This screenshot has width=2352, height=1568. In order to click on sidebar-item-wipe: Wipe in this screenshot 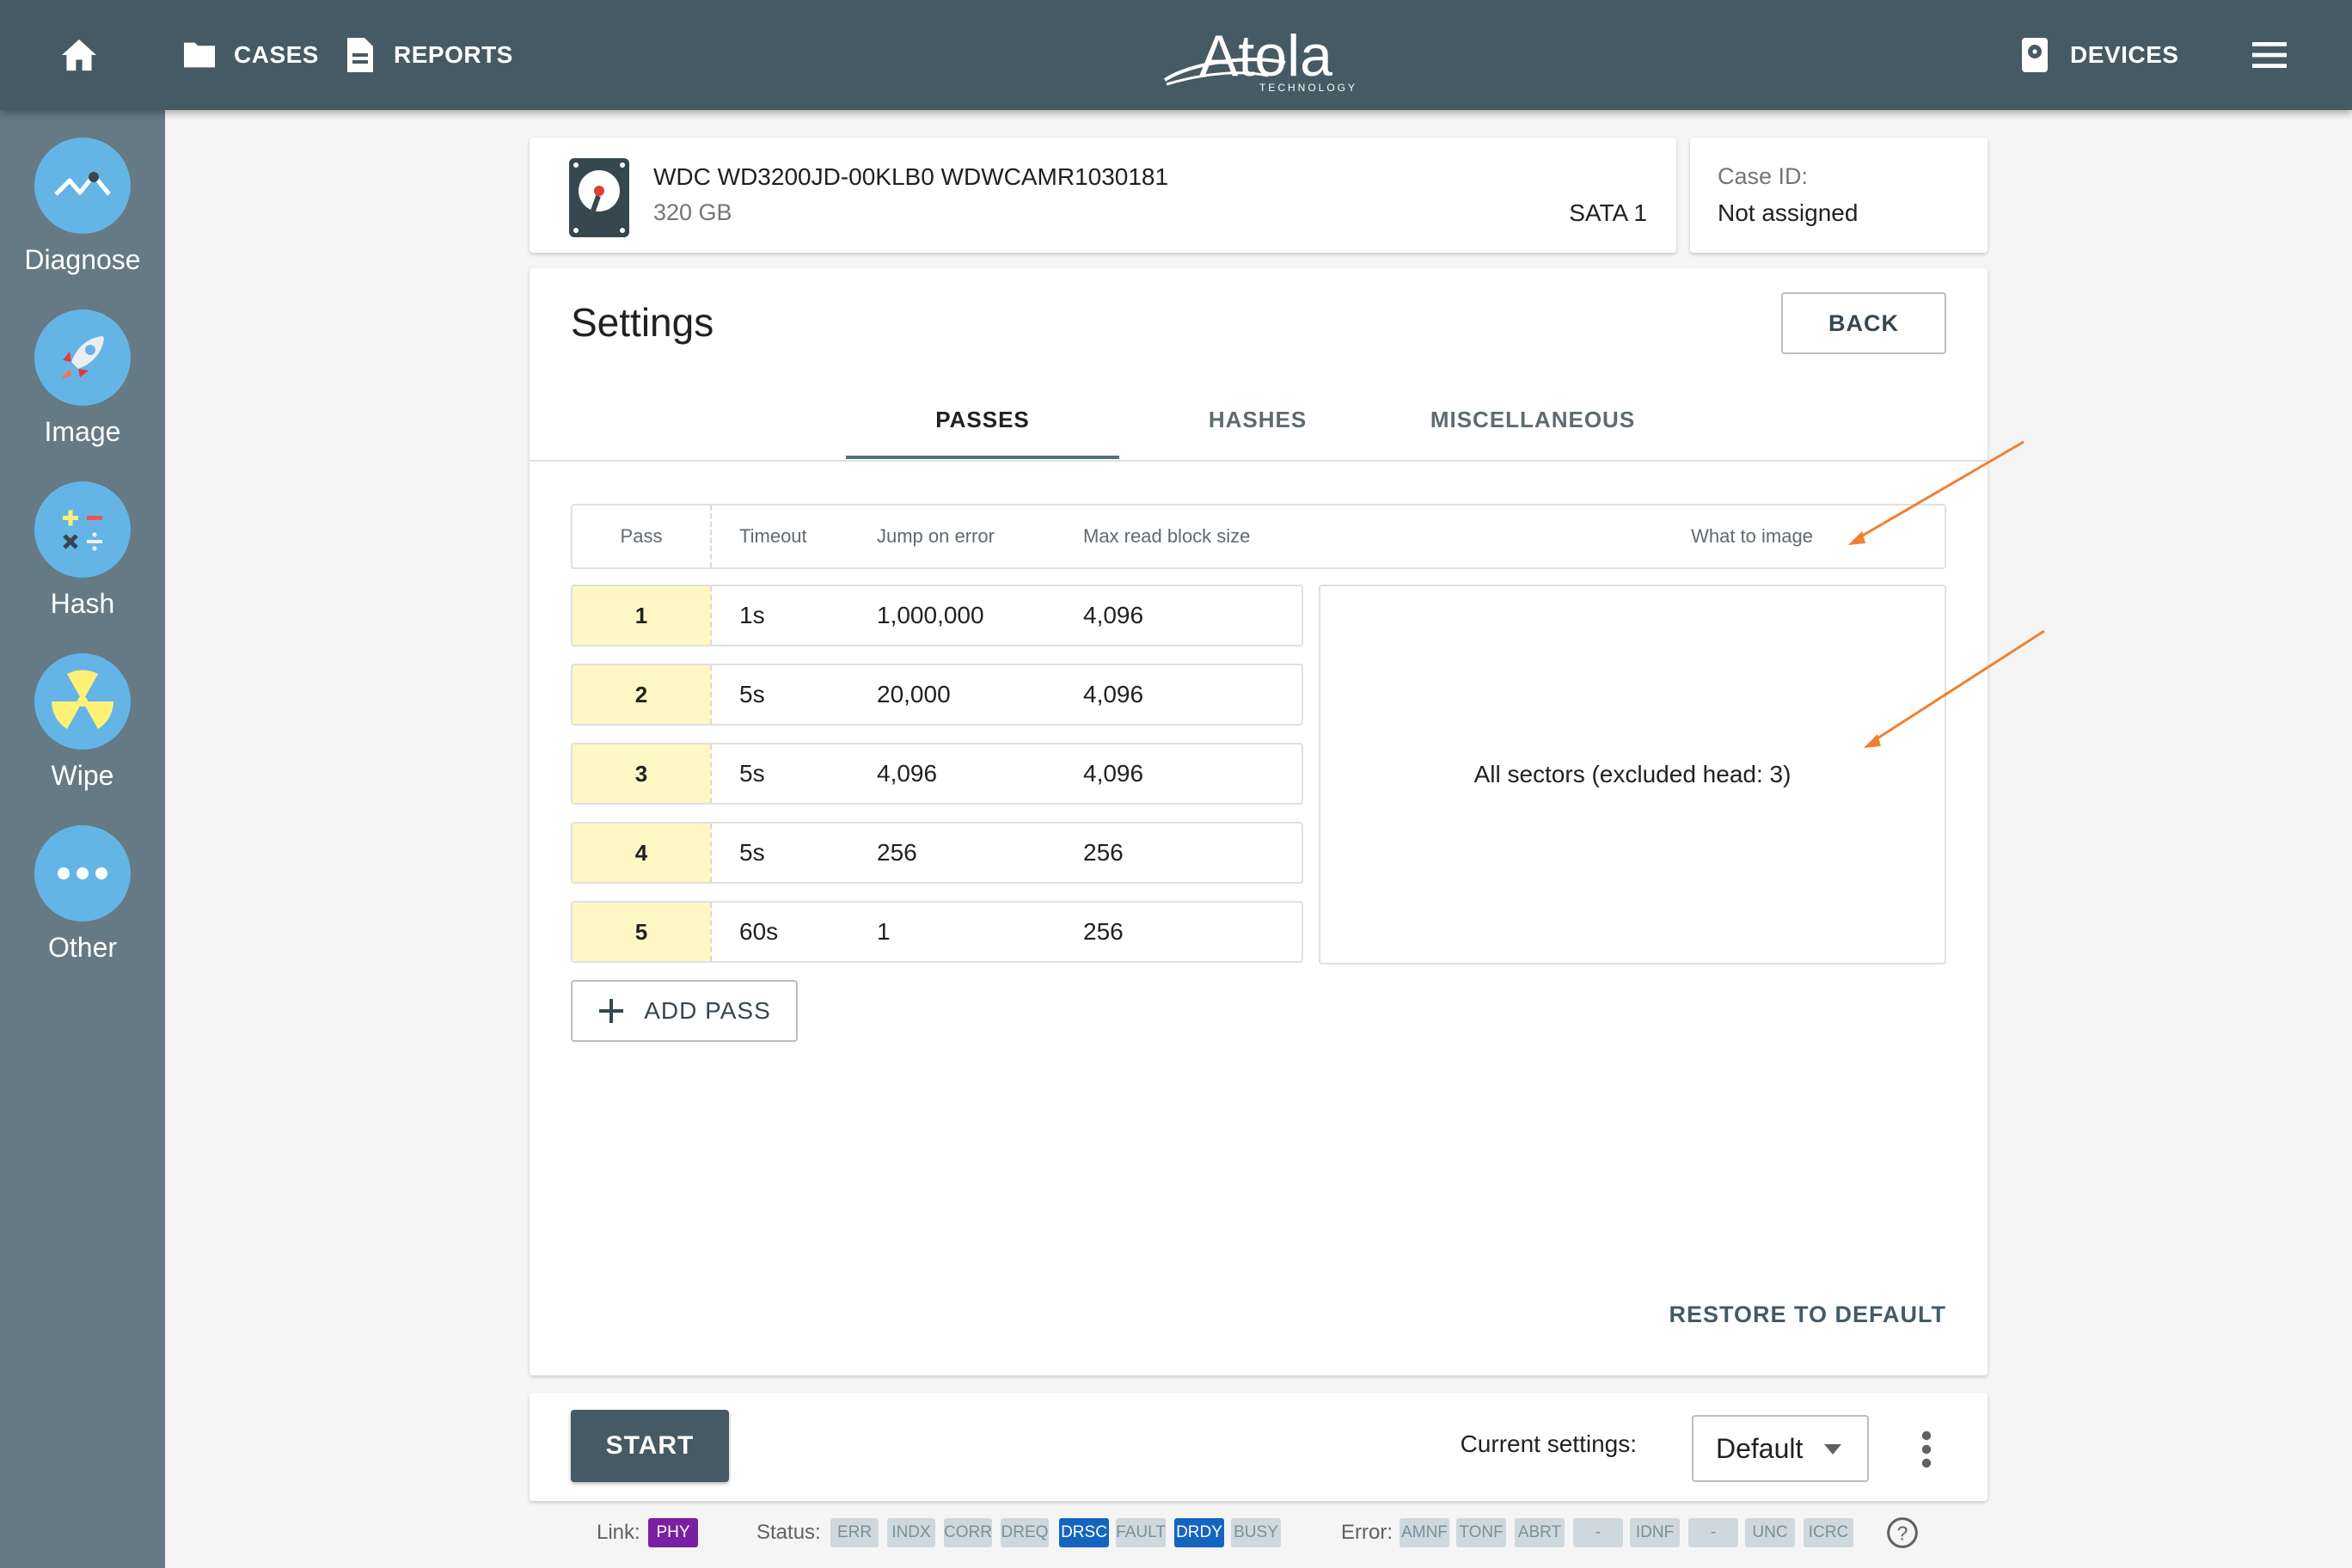, I will do `click(82, 735)`.